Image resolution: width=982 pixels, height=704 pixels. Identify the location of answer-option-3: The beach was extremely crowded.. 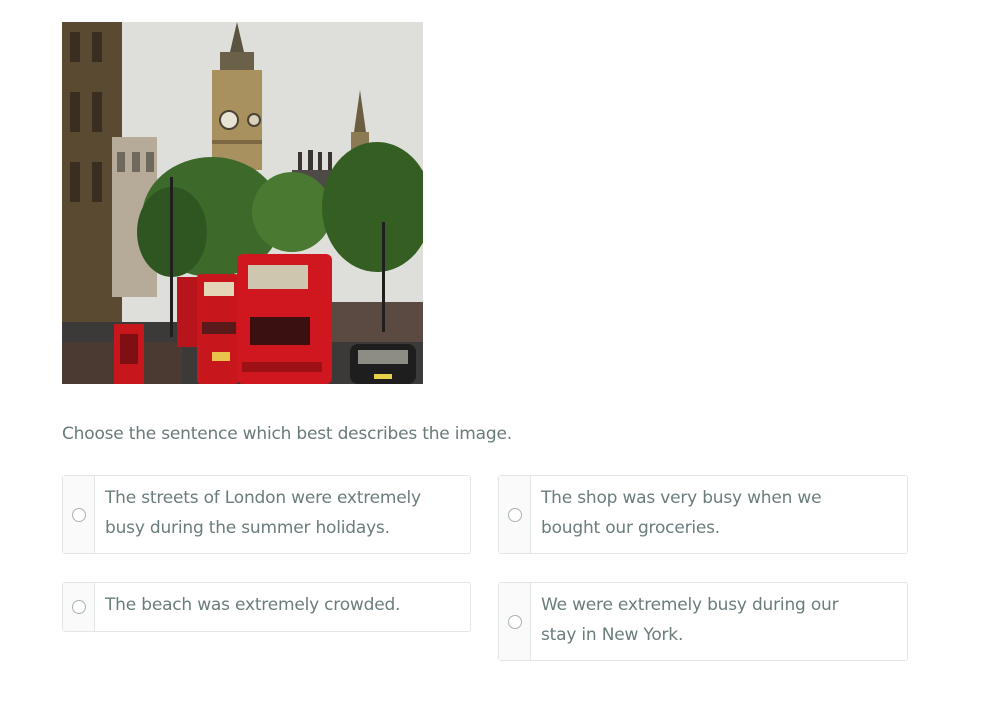
(266, 607).